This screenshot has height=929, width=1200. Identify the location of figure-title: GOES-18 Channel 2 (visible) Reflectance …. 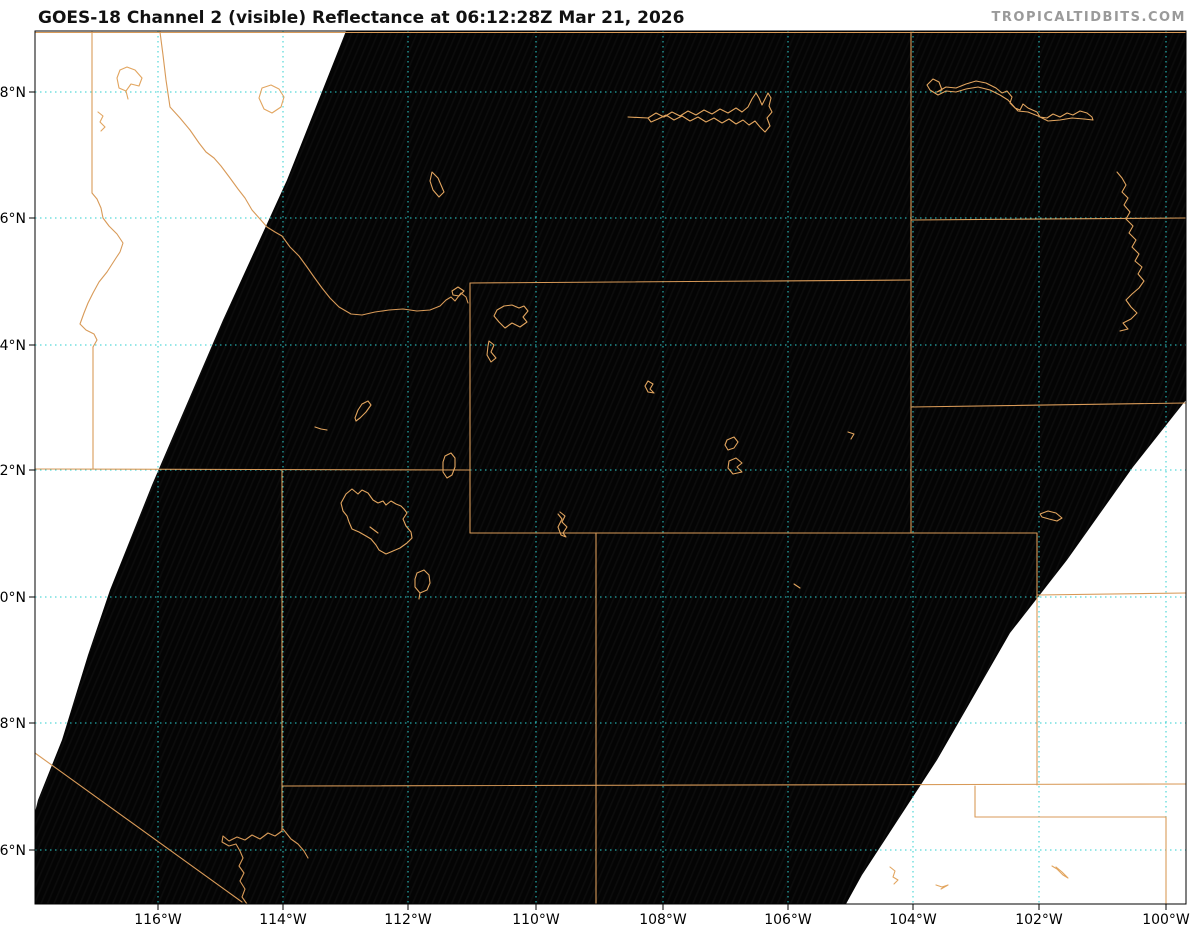
(361, 18).